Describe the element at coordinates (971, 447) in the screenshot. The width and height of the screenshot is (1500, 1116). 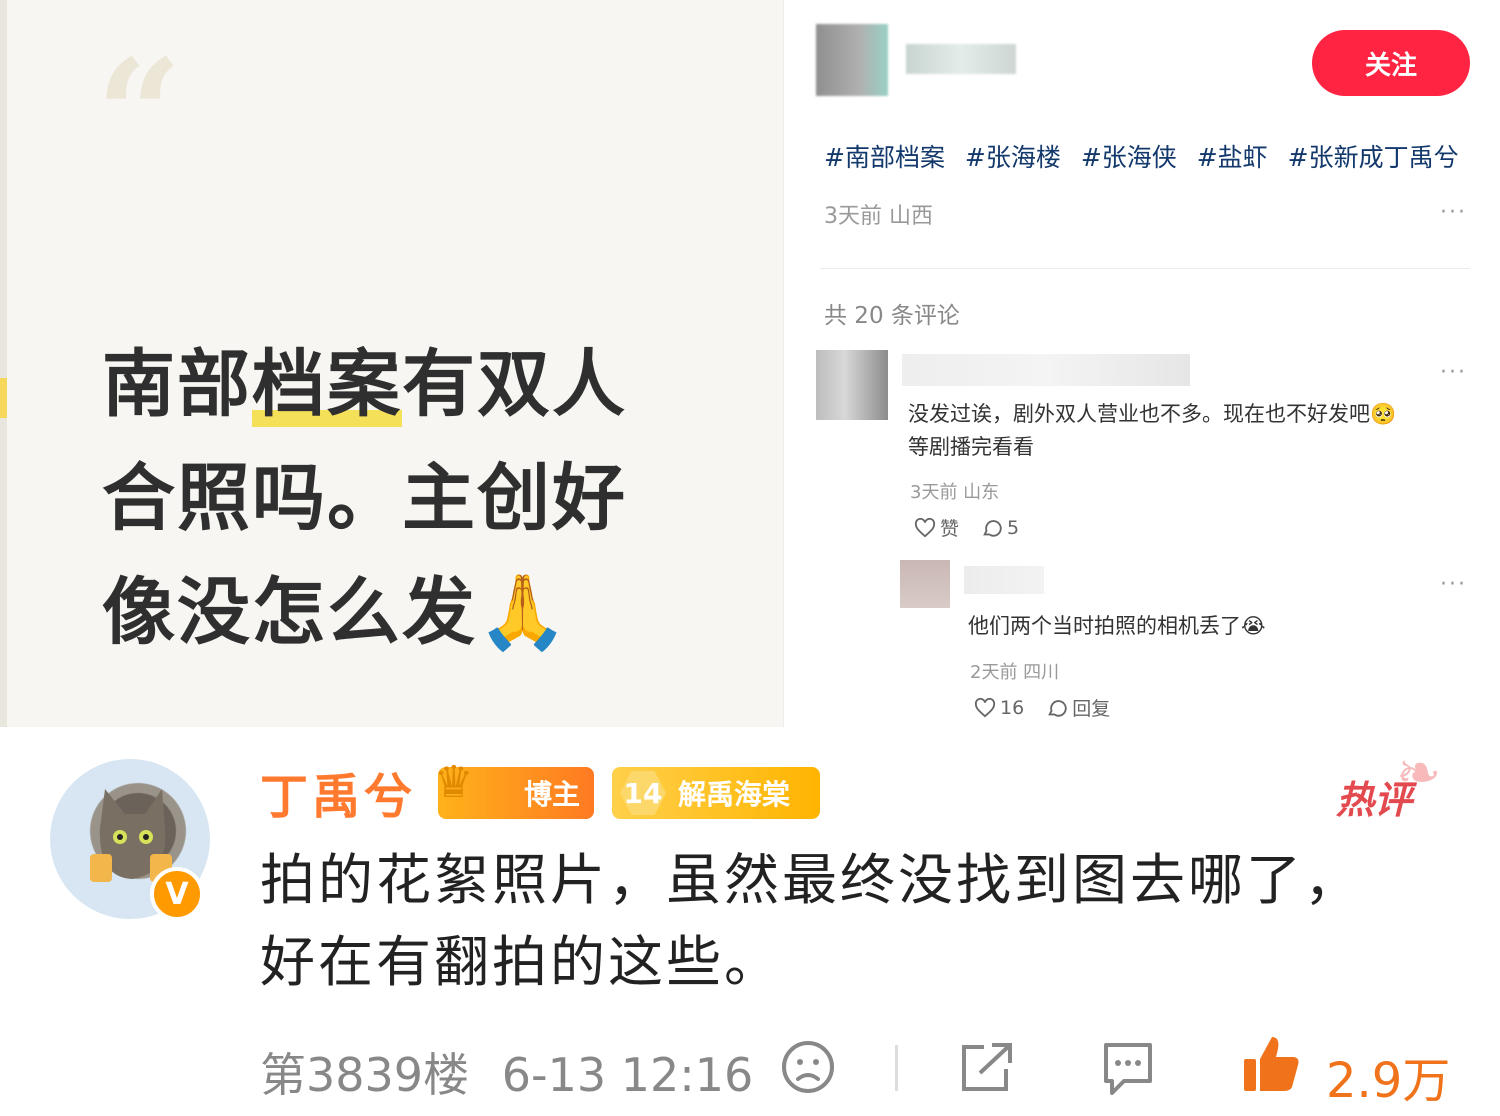
I see `comment-text-line: 等剧播完看看` at that location.